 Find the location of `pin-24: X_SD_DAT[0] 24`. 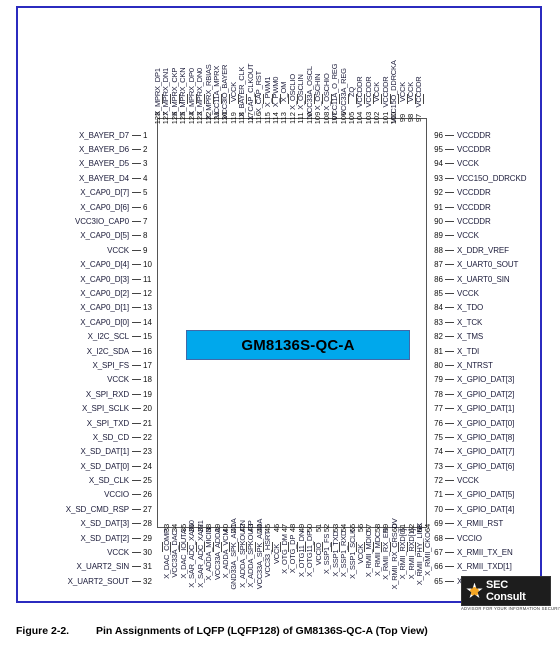

pin-24: X_SD_DAT[0] 24 is located at coordinates (100, 466).